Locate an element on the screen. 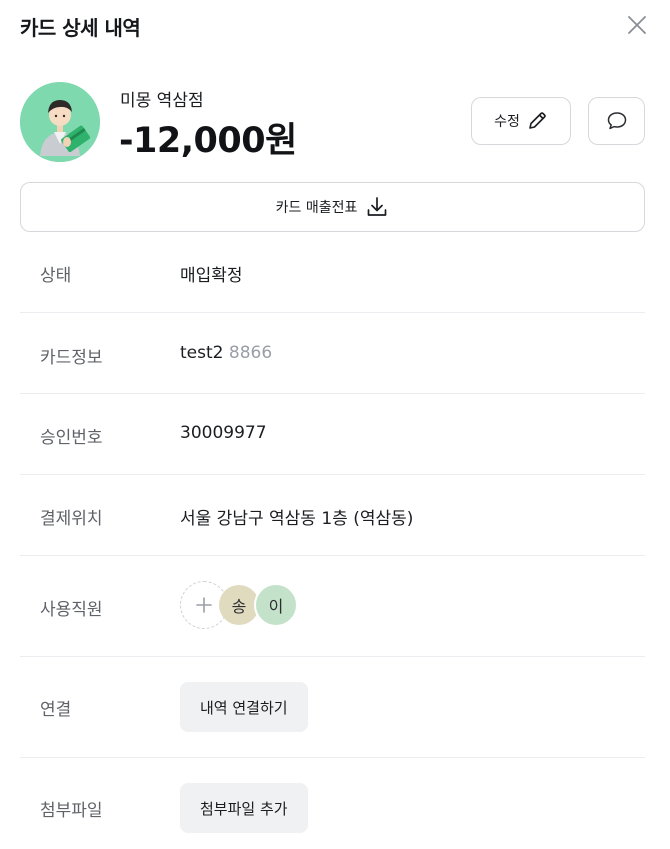  merchant-name: 미몽 역삼점 is located at coordinates (162, 101).